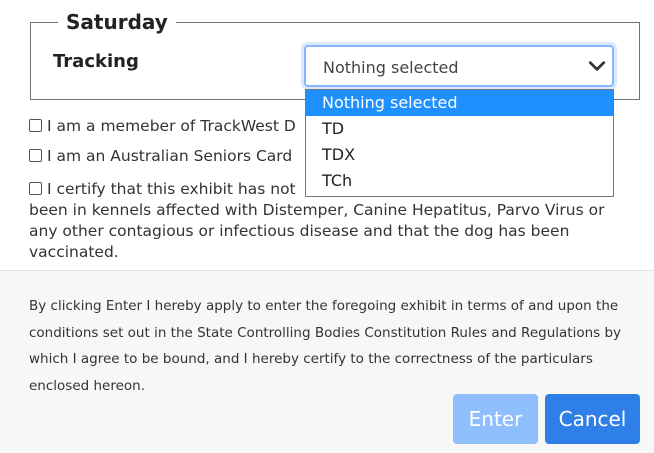 The width and height of the screenshot is (654, 453). Describe the element at coordinates (495, 419) in the screenshot. I see `enter-button: Enter` at that location.